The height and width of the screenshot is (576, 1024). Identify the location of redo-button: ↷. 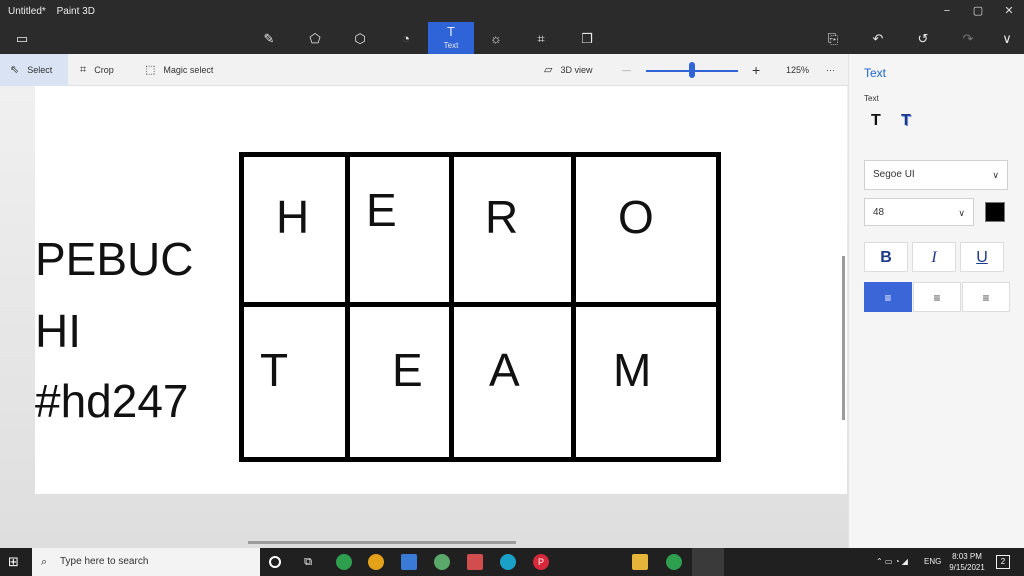
(968, 39).